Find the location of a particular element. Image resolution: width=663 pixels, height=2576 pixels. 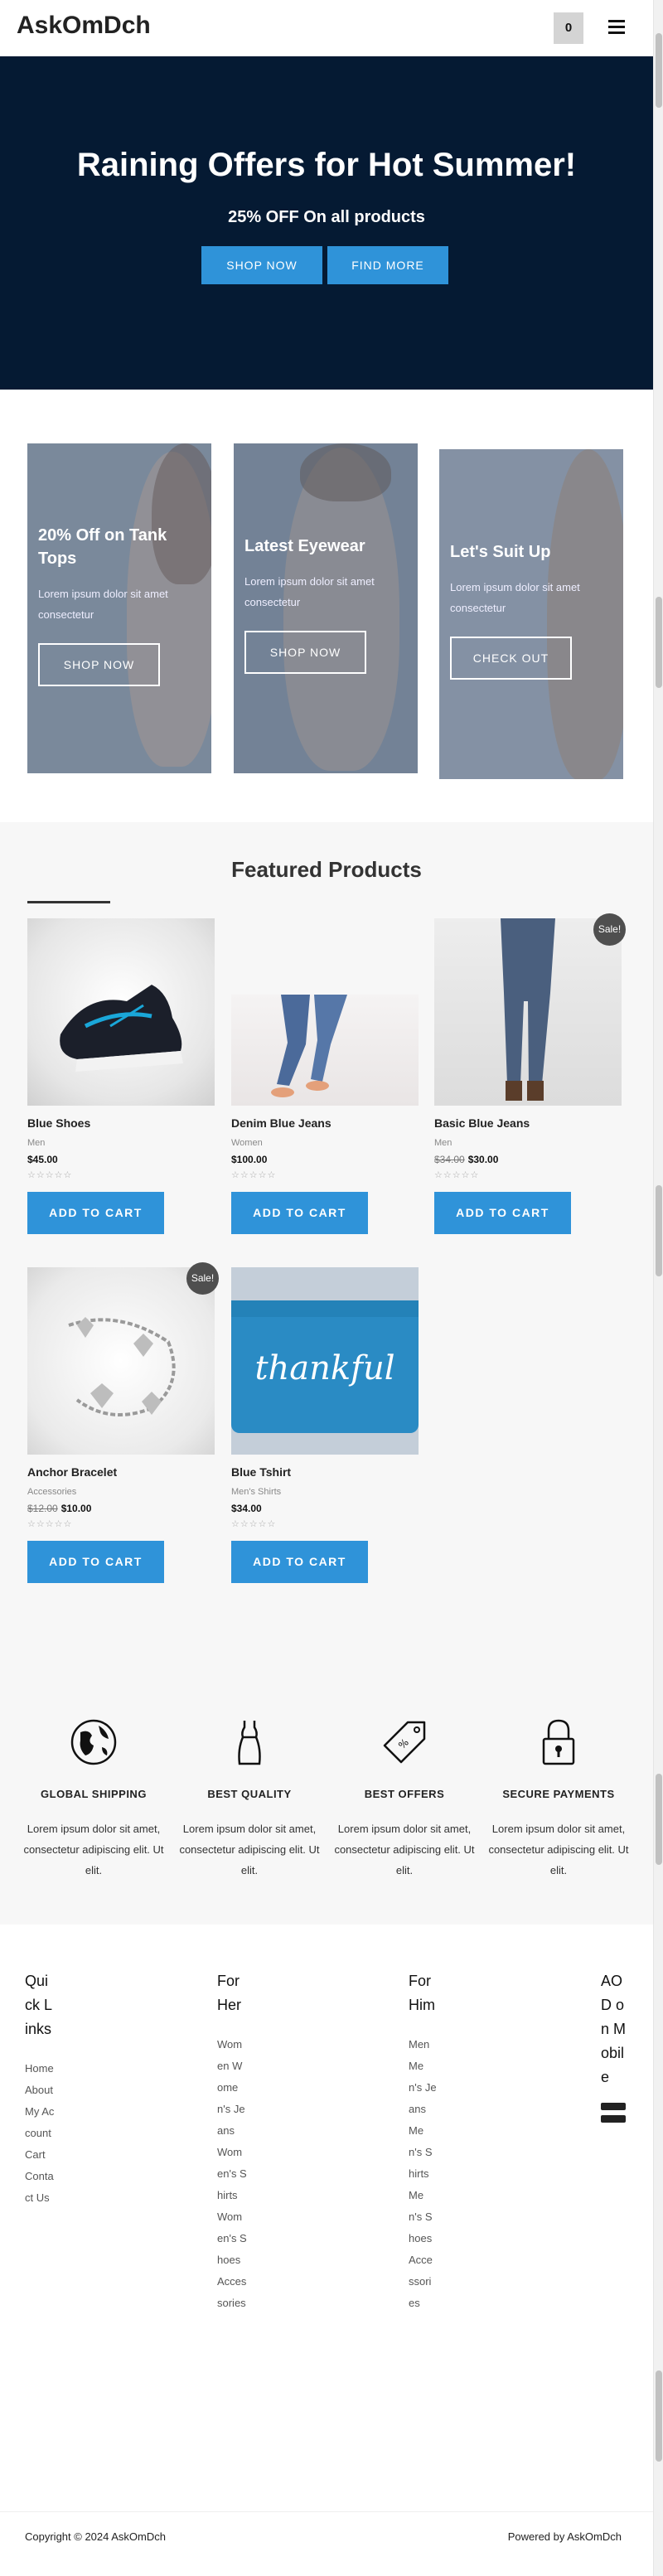

hero-subtitle: 25% OFF On all products is located at coordinates (326, 217).